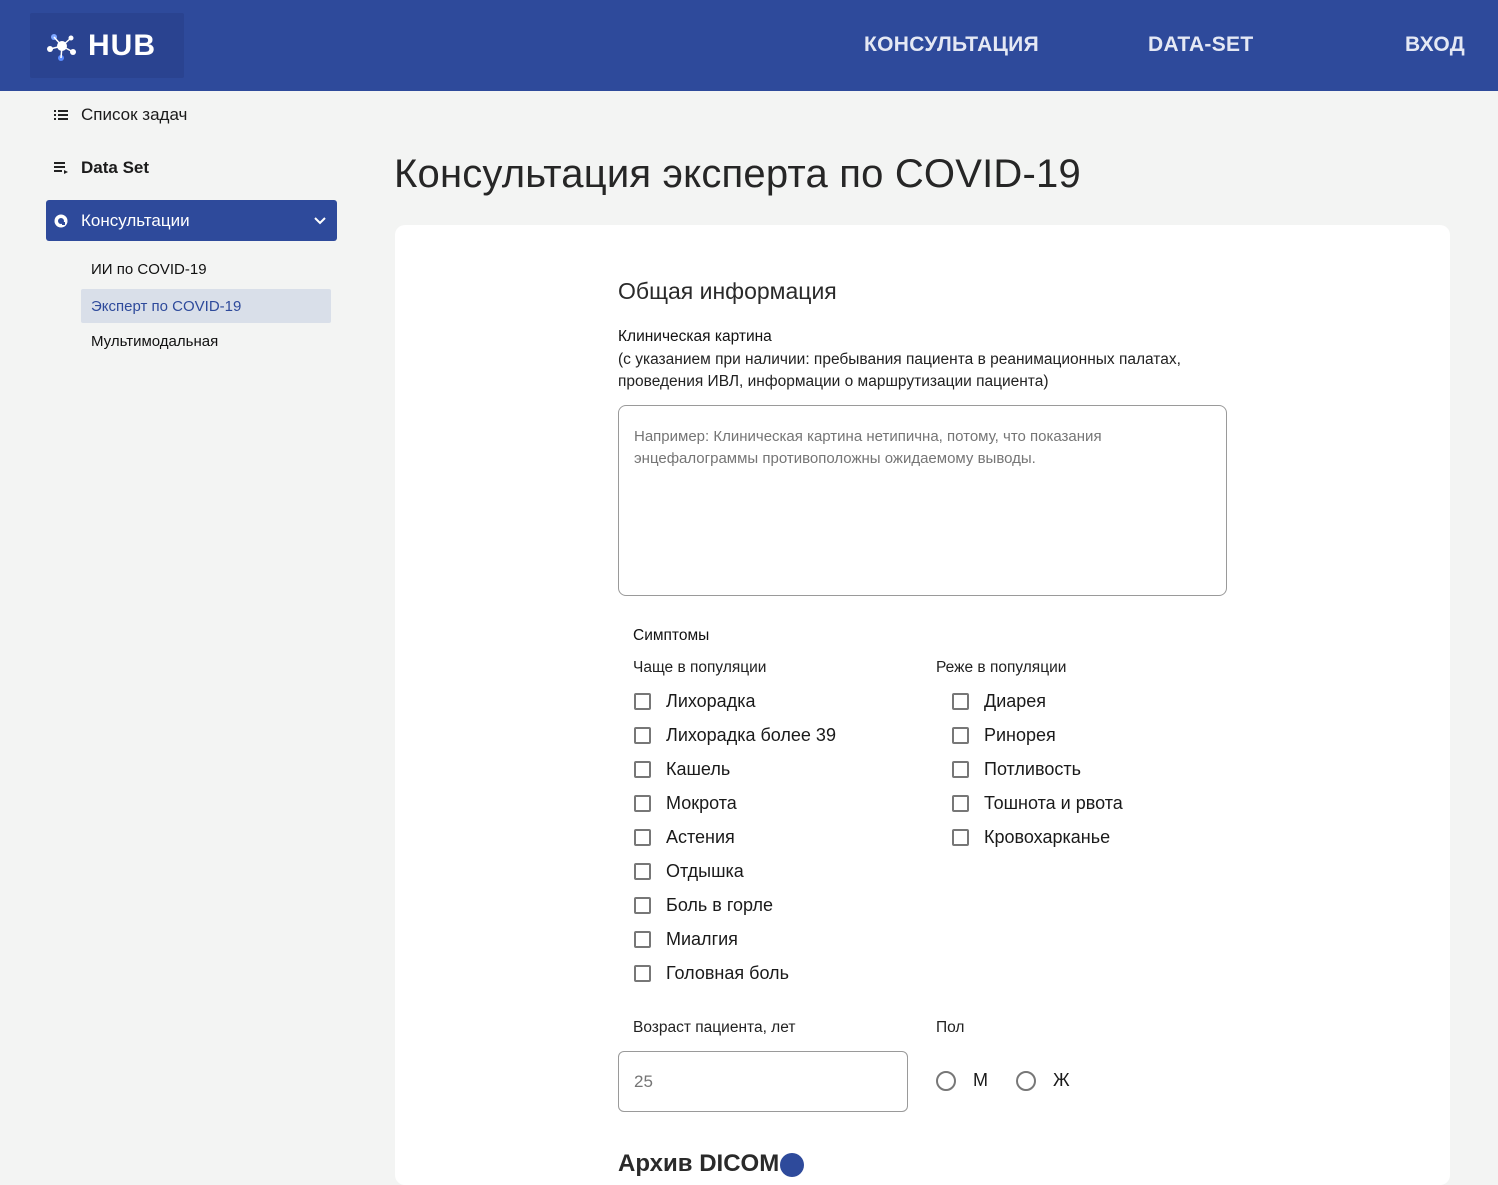 The height and width of the screenshot is (1185, 1498). Describe the element at coordinates (698, 768) in the screenshot. I see `symptom-label: Кашель` at that location.